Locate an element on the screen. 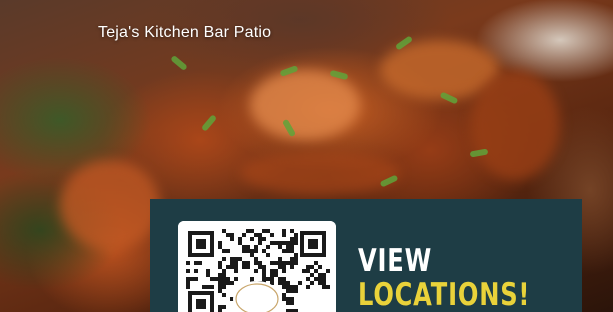 The height and width of the screenshot is (312, 613). cta-line-view: VIEW is located at coordinates (395, 261).